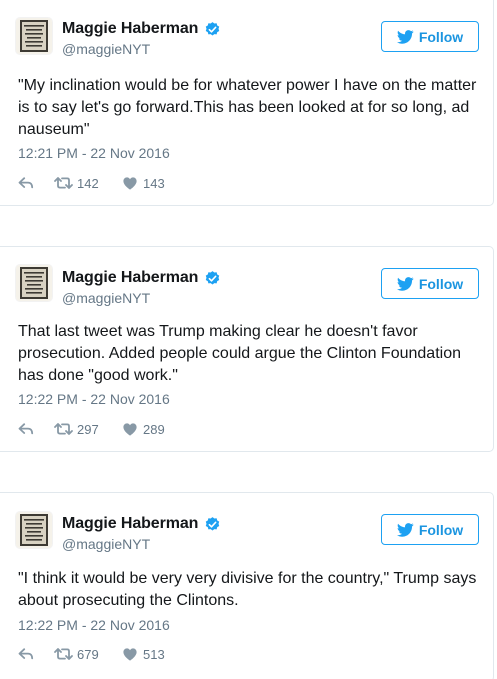 This screenshot has width=497, height=679. I want to click on retweet-count: 679, so click(88, 654).